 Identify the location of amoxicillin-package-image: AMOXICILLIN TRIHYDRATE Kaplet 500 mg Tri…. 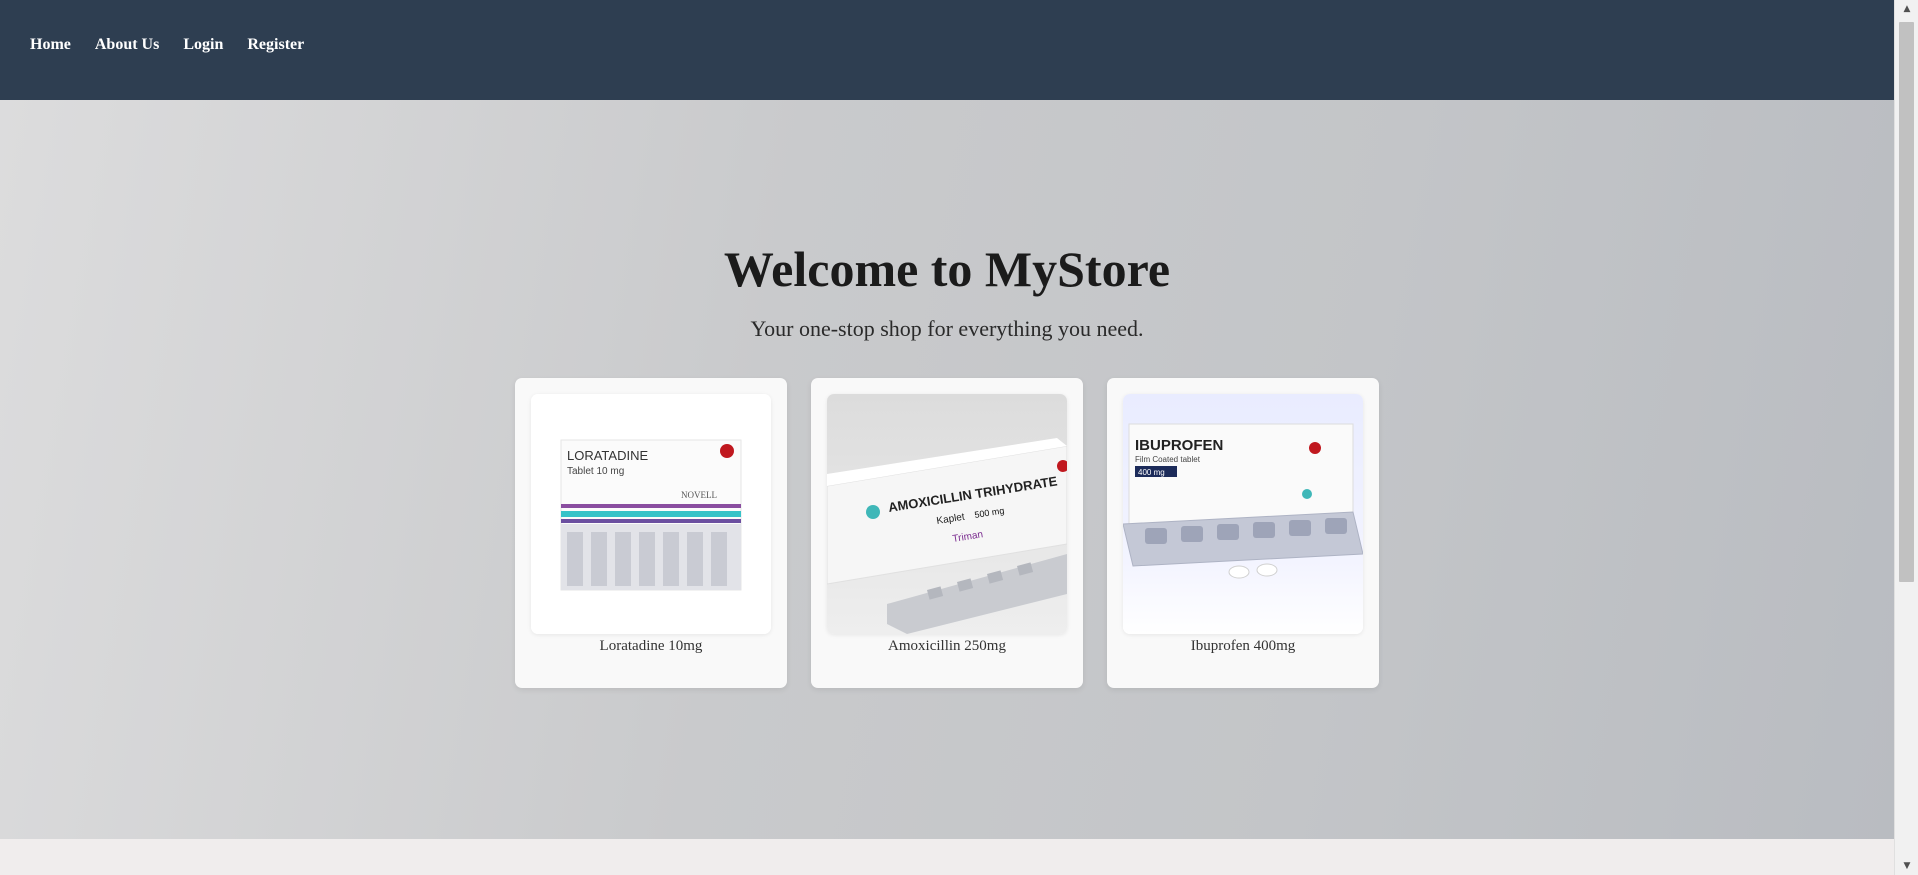
(947, 514).